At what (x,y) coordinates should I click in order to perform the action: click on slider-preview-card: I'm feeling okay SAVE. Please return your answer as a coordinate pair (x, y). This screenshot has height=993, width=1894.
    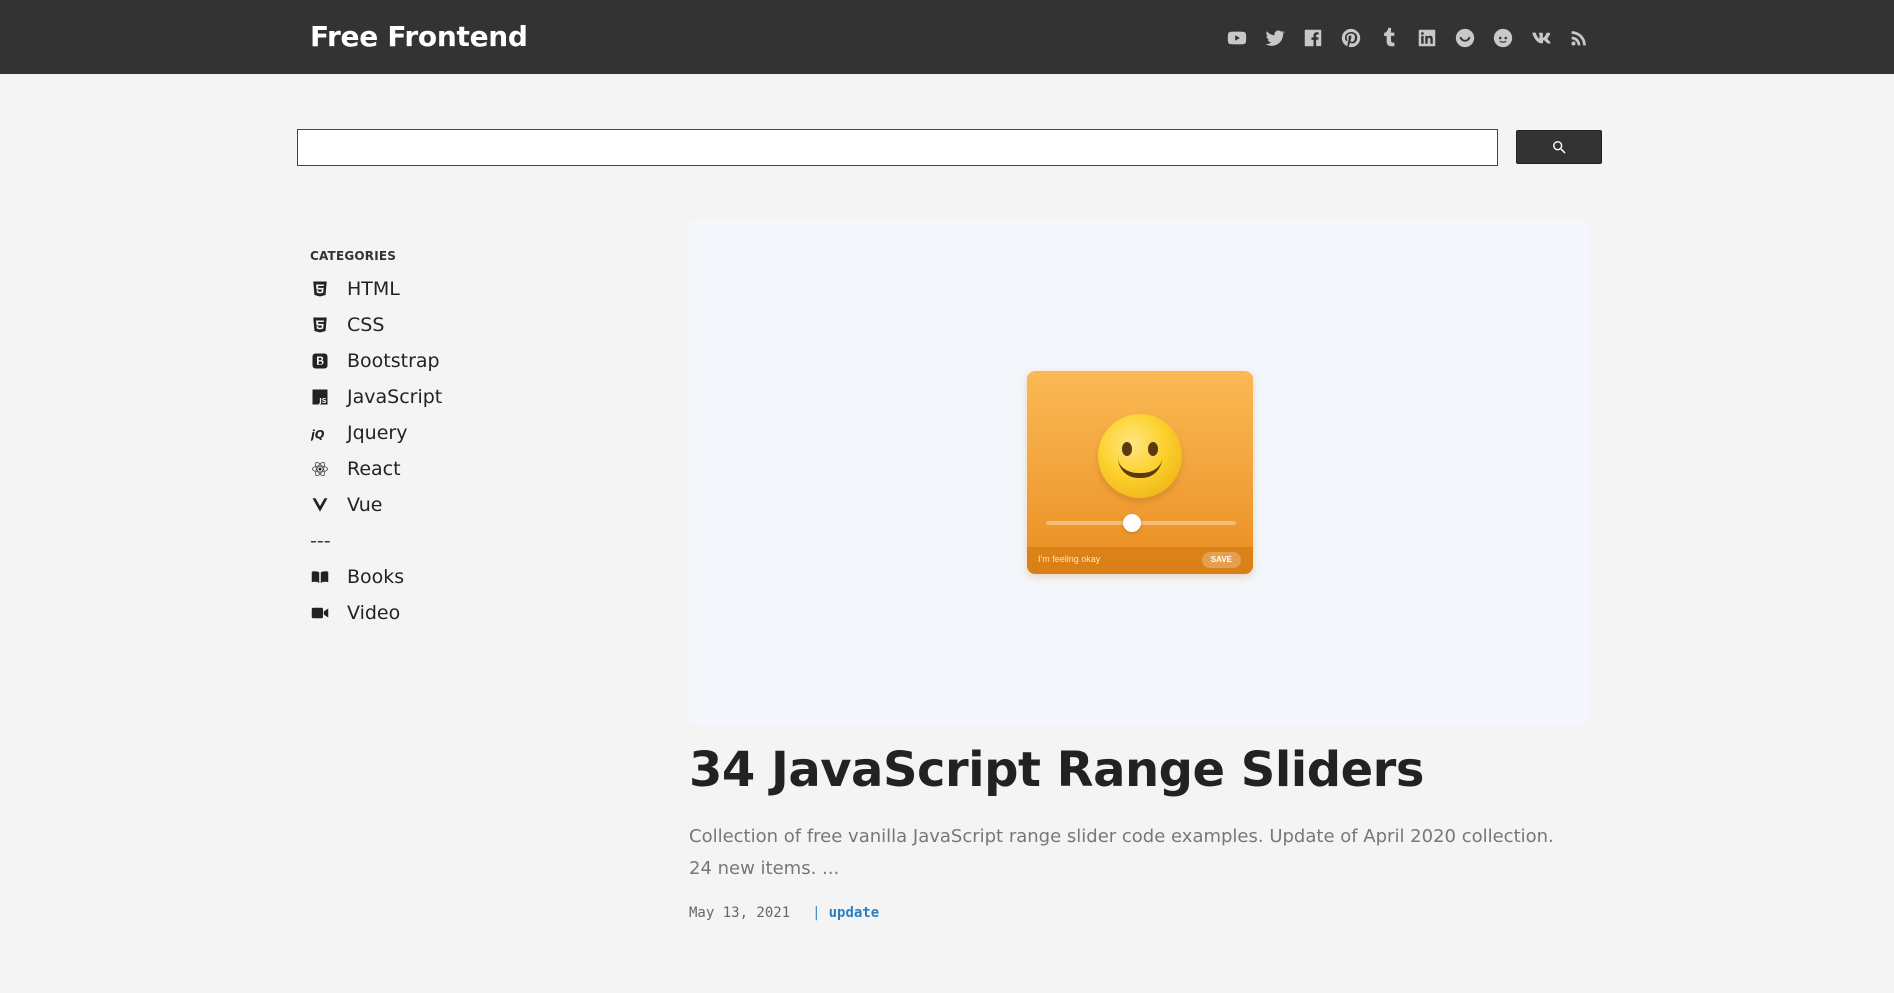
    Looking at the image, I should click on (1140, 472).